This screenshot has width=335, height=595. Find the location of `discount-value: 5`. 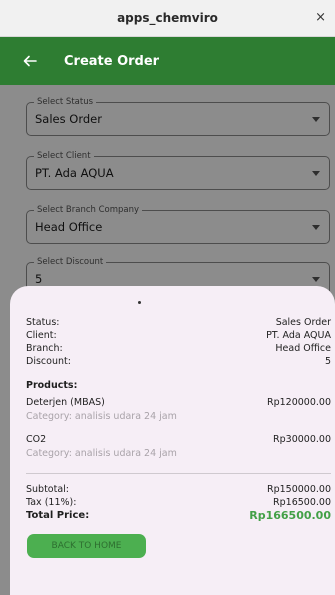

discount-value: 5 is located at coordinates (327, 361).